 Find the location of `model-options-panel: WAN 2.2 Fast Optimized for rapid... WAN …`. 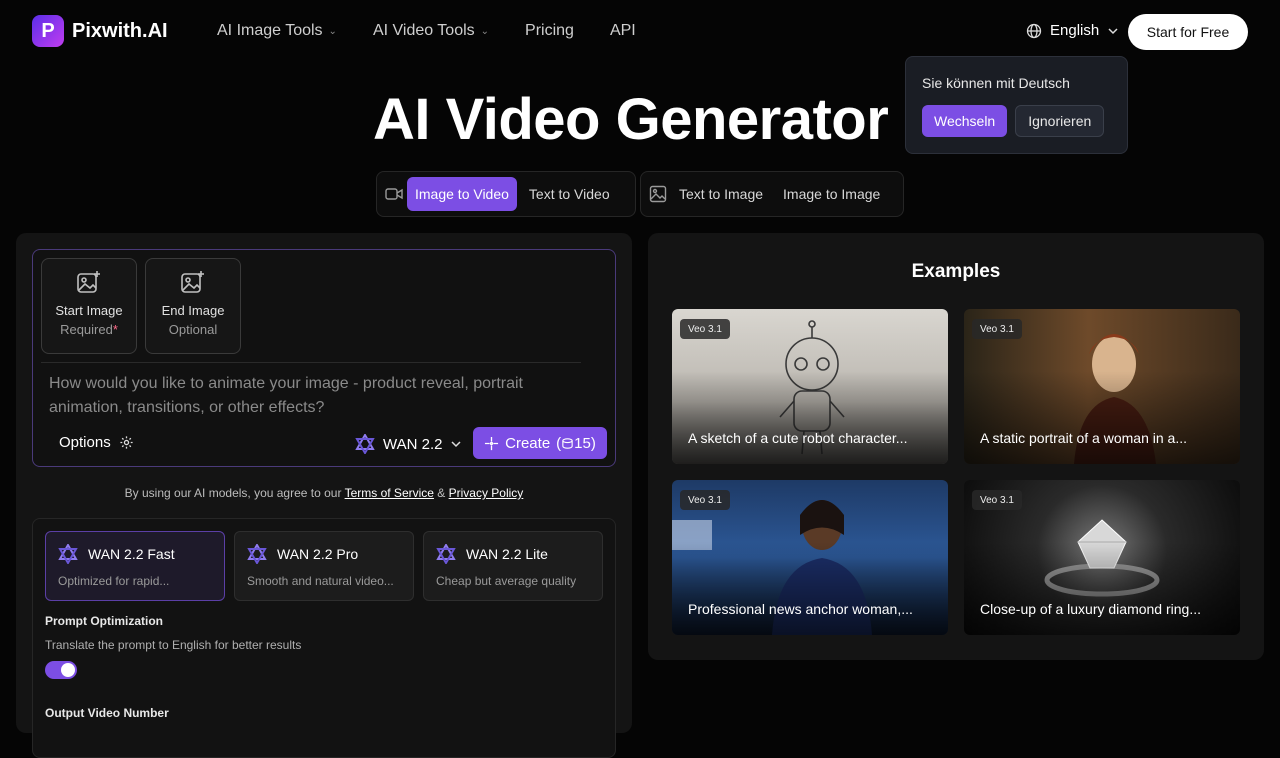

model-options-panel: WAN 2.2 Fast Optimized for rapid... WAN … is located at coordinates (324, 638).